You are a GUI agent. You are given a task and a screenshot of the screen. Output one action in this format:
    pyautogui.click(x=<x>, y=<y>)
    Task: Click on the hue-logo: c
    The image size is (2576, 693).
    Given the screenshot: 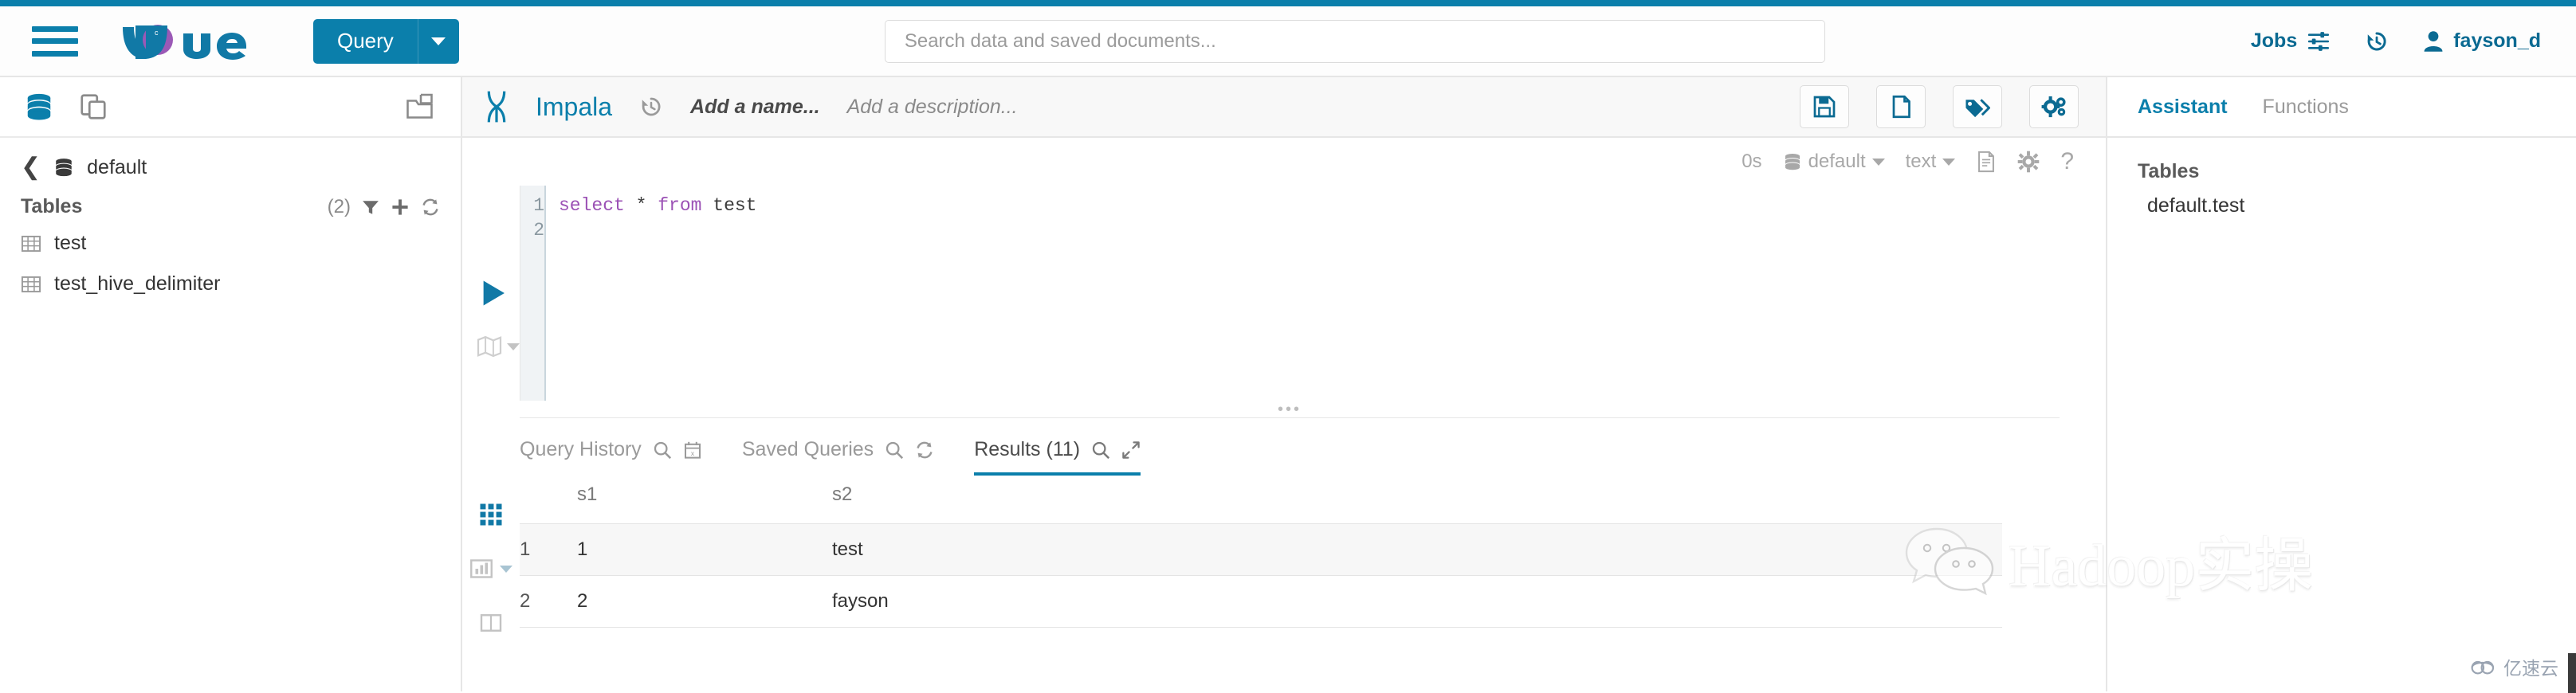 What is the action you would take?
    pyautogui.click(x=189, y=41)
    